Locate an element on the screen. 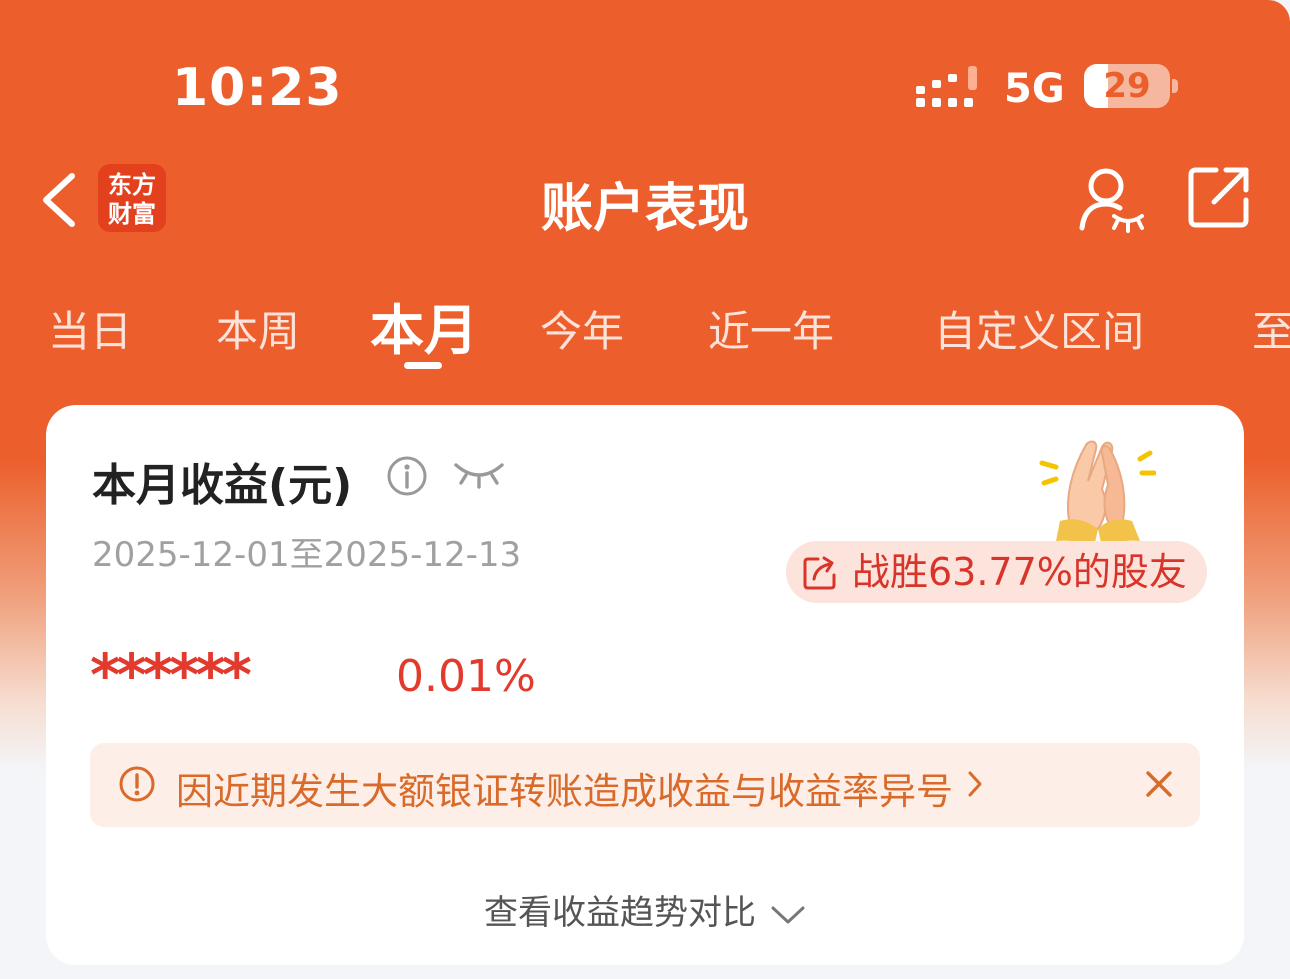 The width and height of the screenshot is (1290, 979). chevron-down-icon is located at coordinates (788, 914).